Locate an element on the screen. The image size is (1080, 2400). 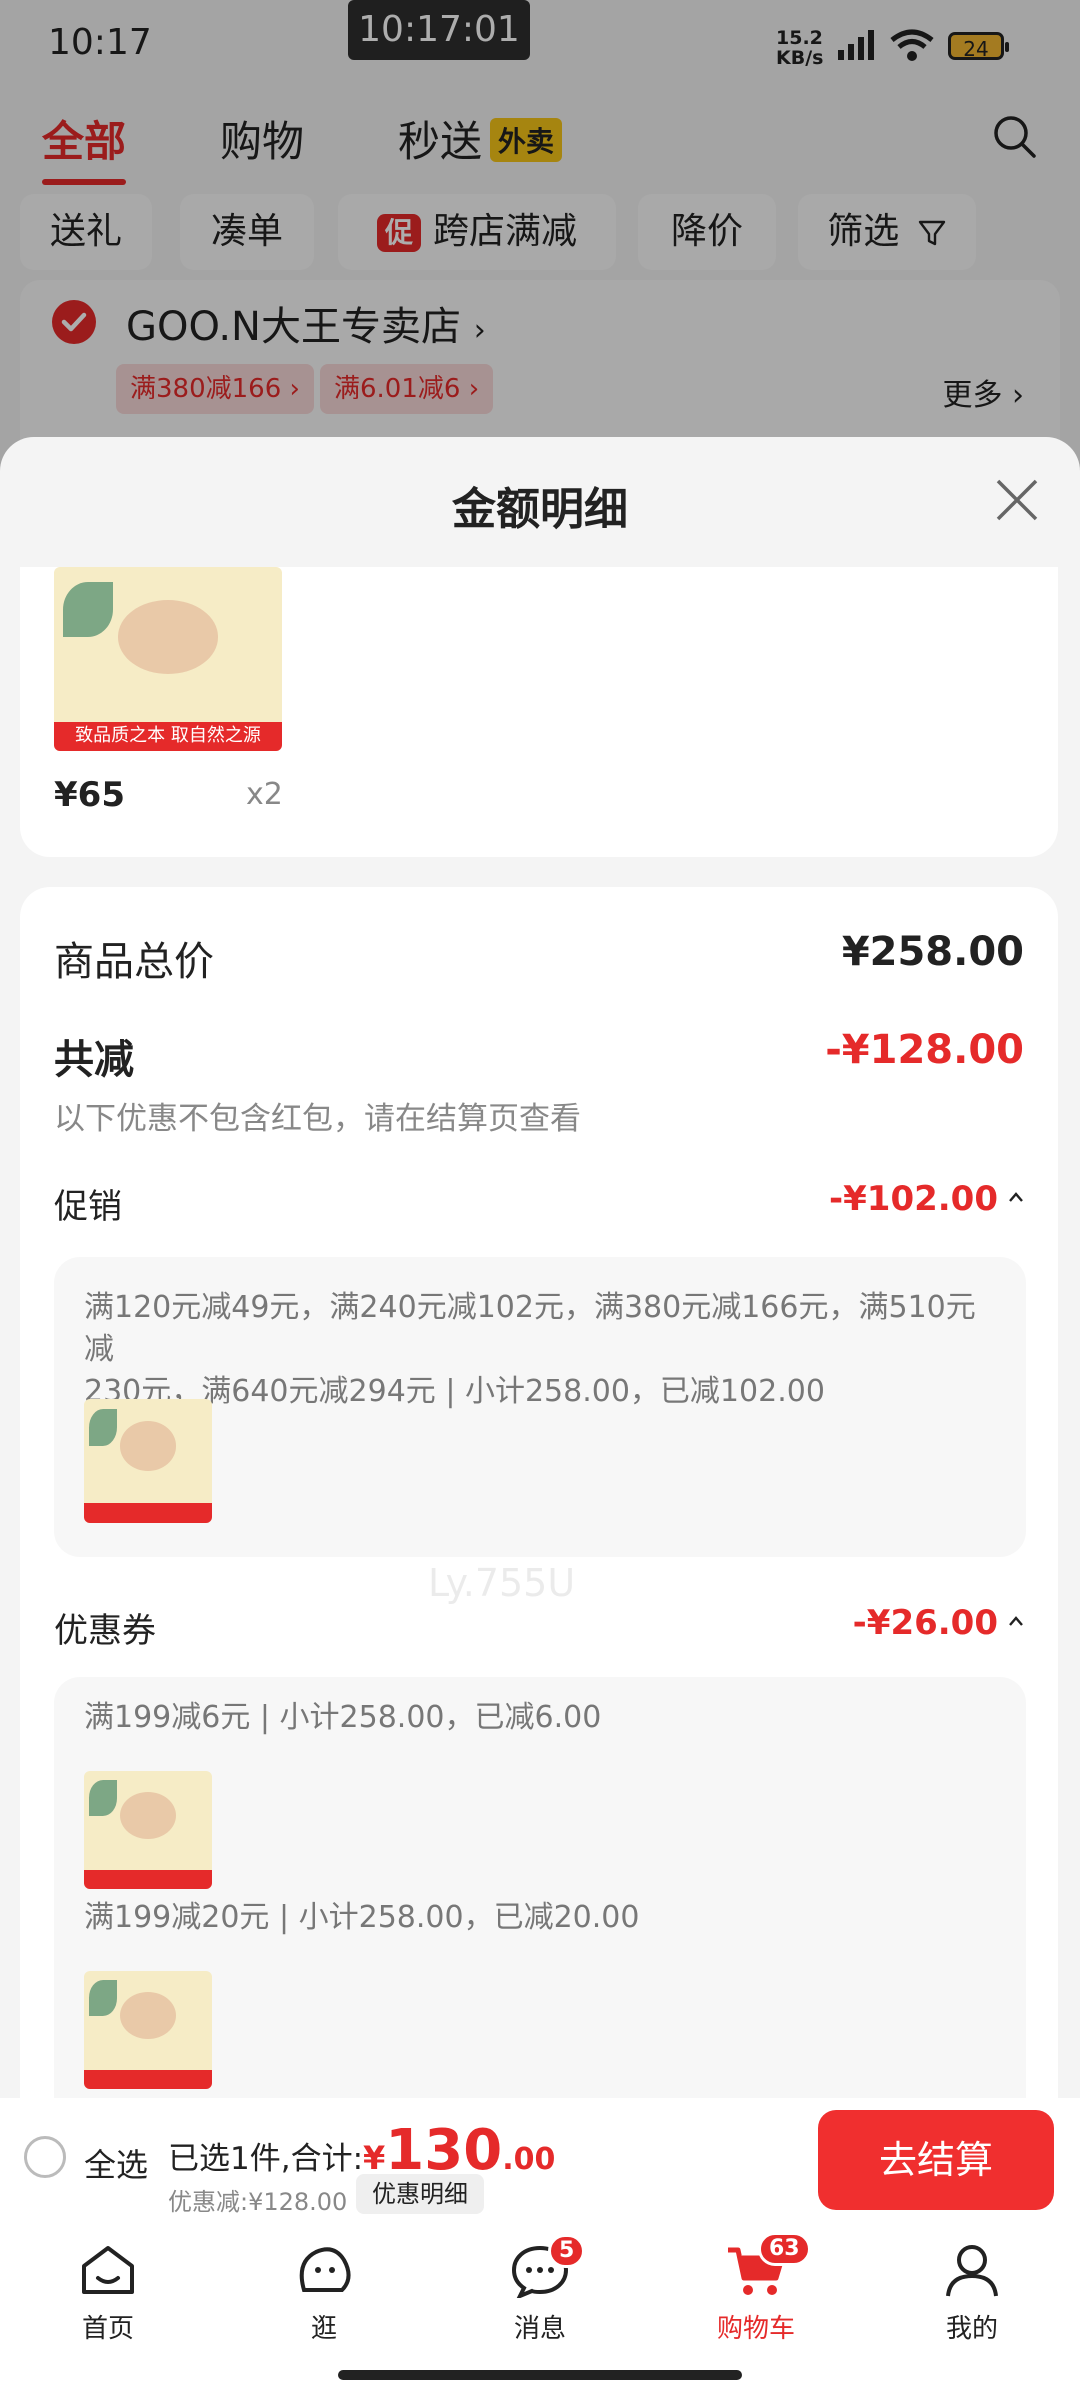
nav-home: 首页 is located at coordinates (108, 2293).